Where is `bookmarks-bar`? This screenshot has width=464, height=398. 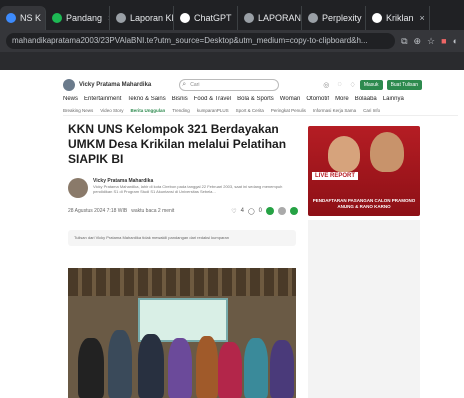 bookmarks-bar is located at coordinates (232, 61).